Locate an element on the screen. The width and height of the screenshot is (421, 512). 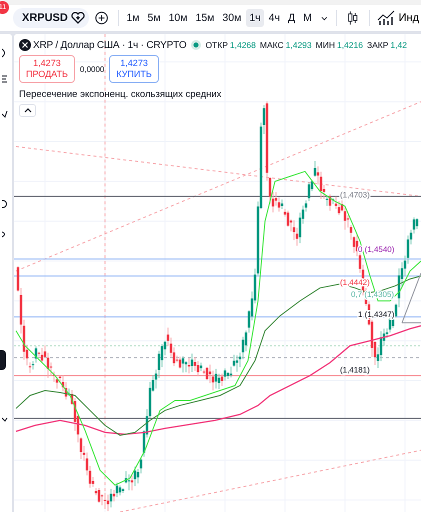
interval-tab: 1ч is located at coordinates (255, 18).